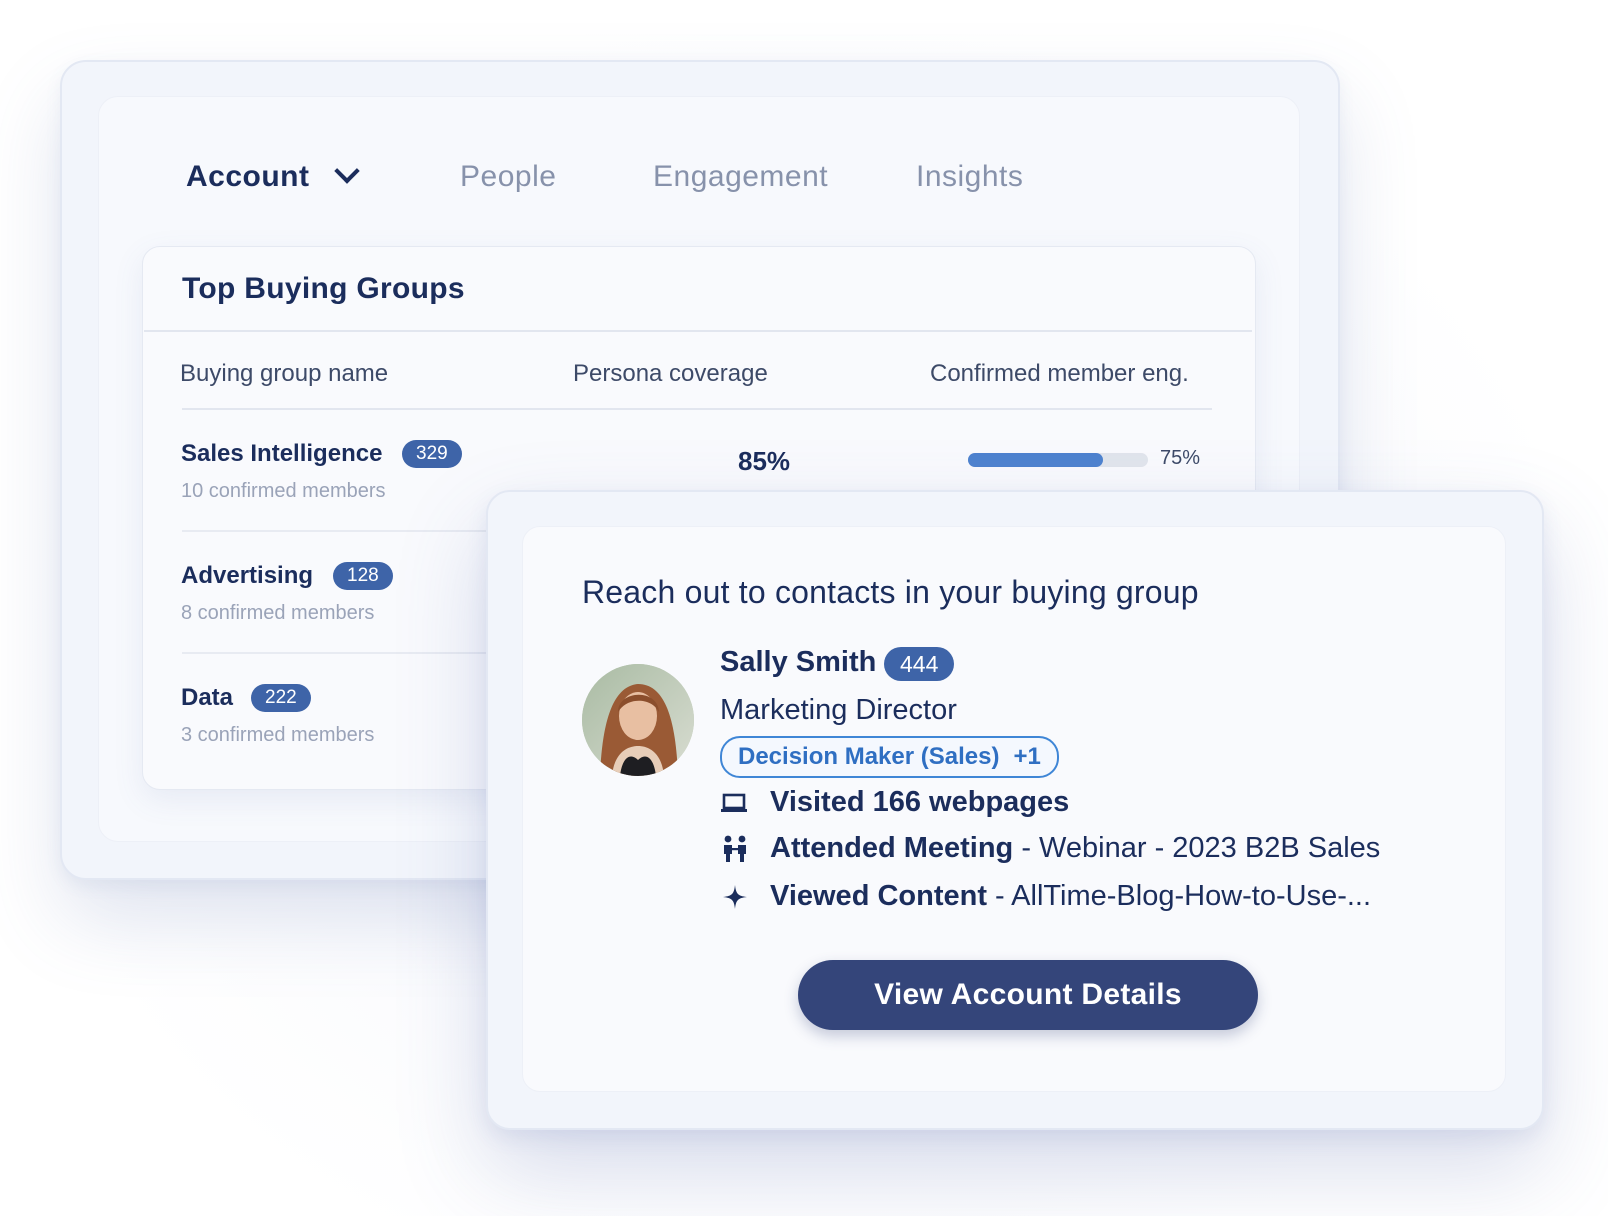 The width and height of the screenshot is (1608, 1216). Describe the element at coordinates (432, 454) in the screenshot. I see `count-badge: 329` at that location.